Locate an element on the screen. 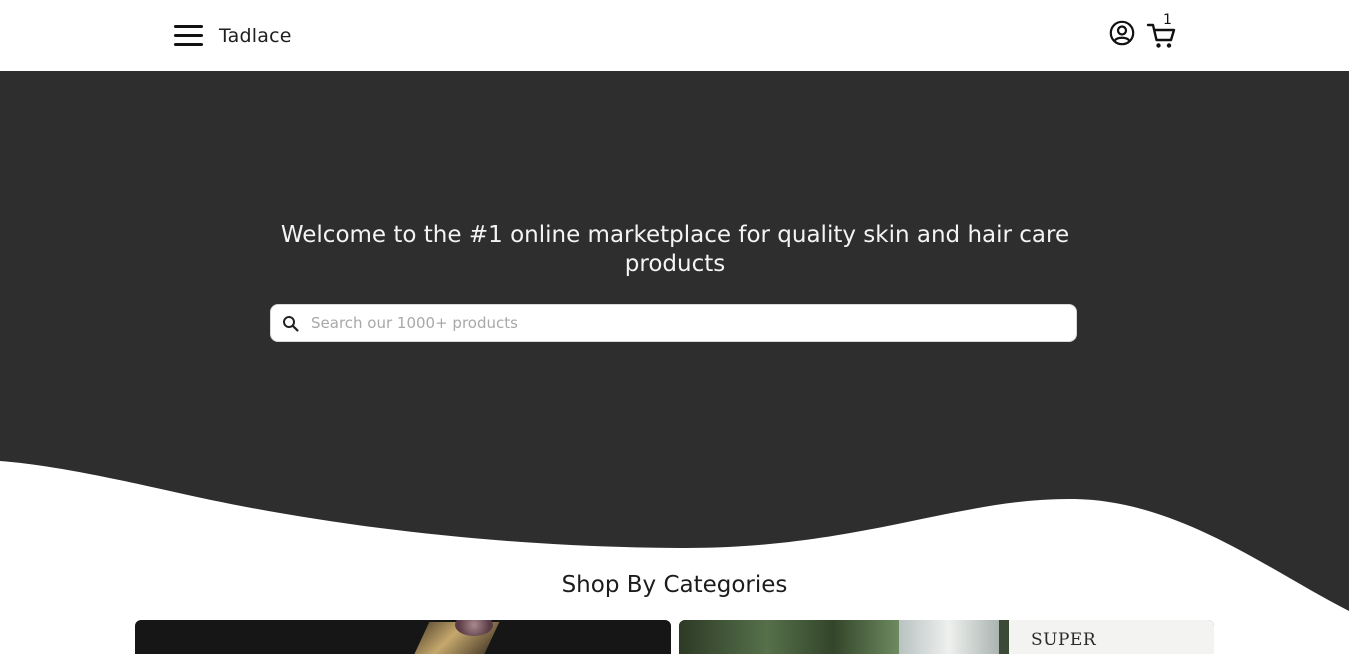 Image resolution: width=1349 pixels, height=654 pixels. category-card-hair: SUPER is located at coordinates (946, 637).